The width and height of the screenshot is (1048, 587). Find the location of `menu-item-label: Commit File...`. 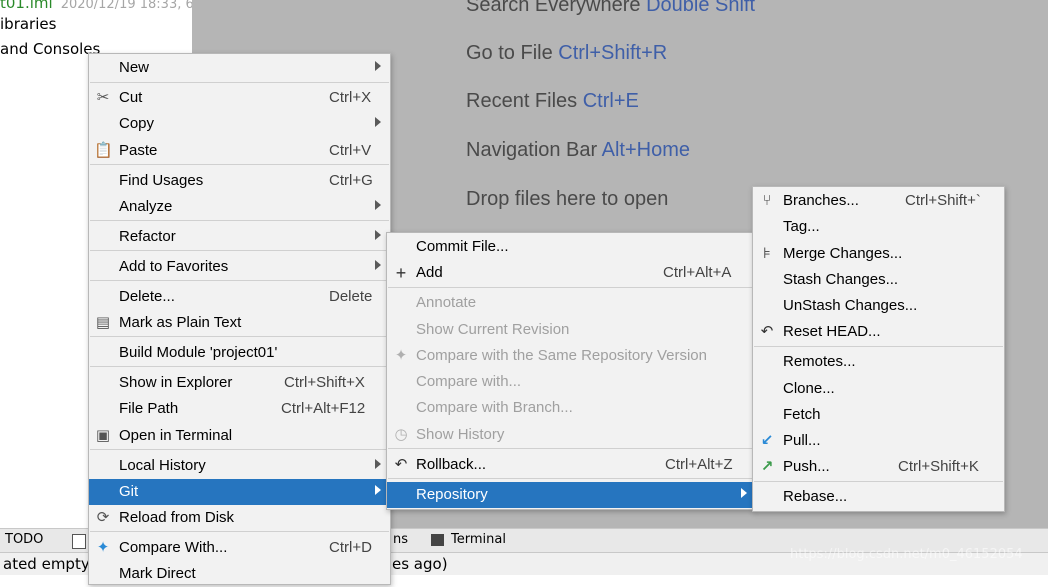

menu-item-label: Commit File... is located at coordinates (462, 246).